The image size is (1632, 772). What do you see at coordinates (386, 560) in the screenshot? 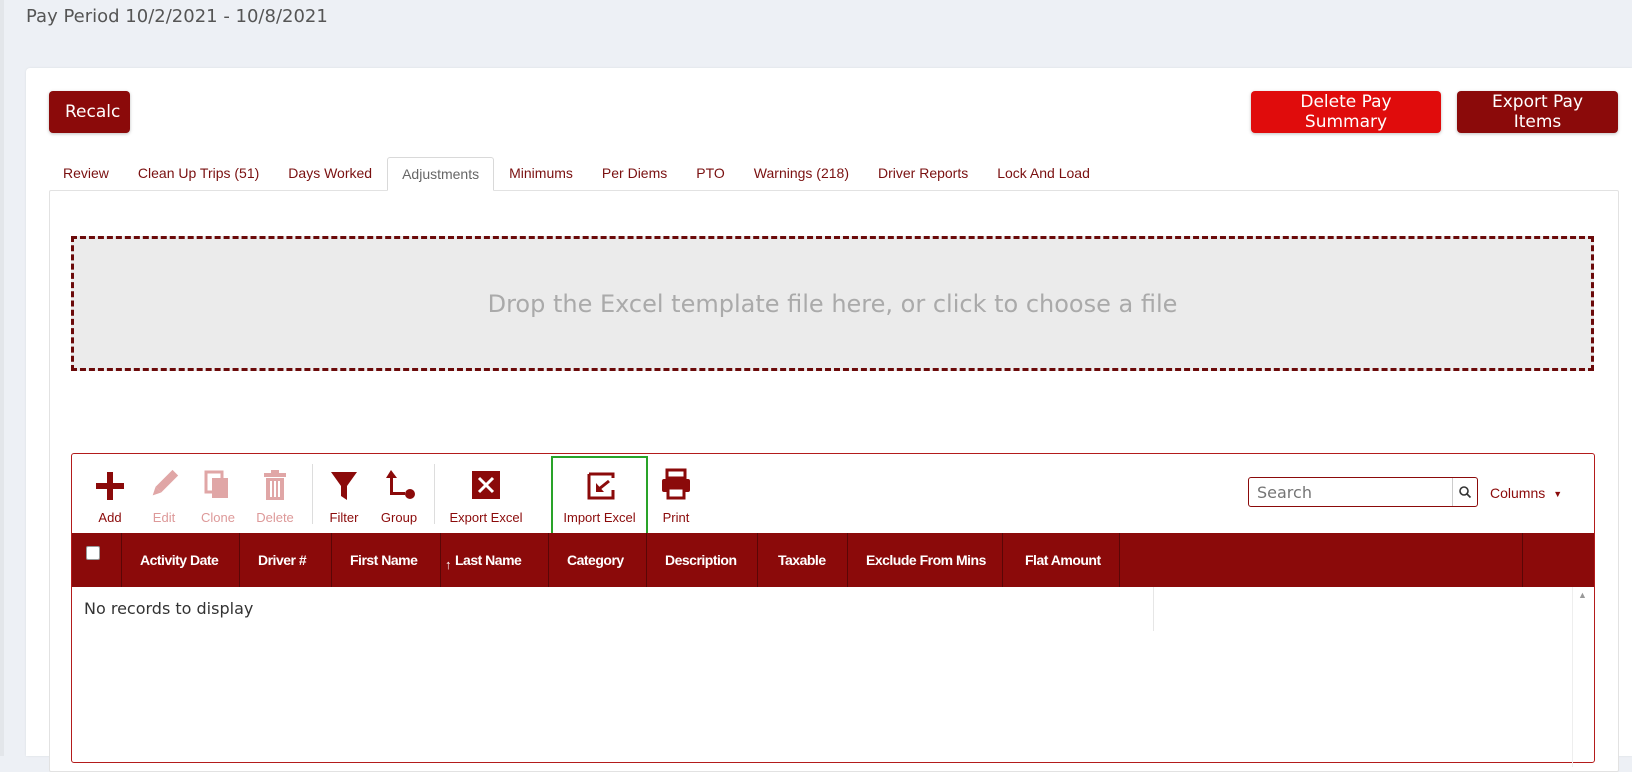
I see `column-first-name: First Name` at bounding box center [386, 560].